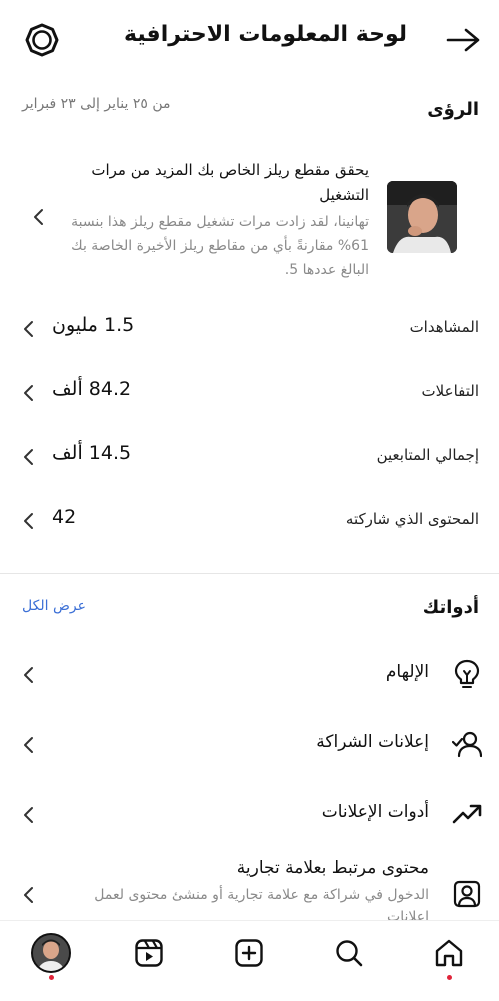  I want to click on nav-search, so click(349, 953).